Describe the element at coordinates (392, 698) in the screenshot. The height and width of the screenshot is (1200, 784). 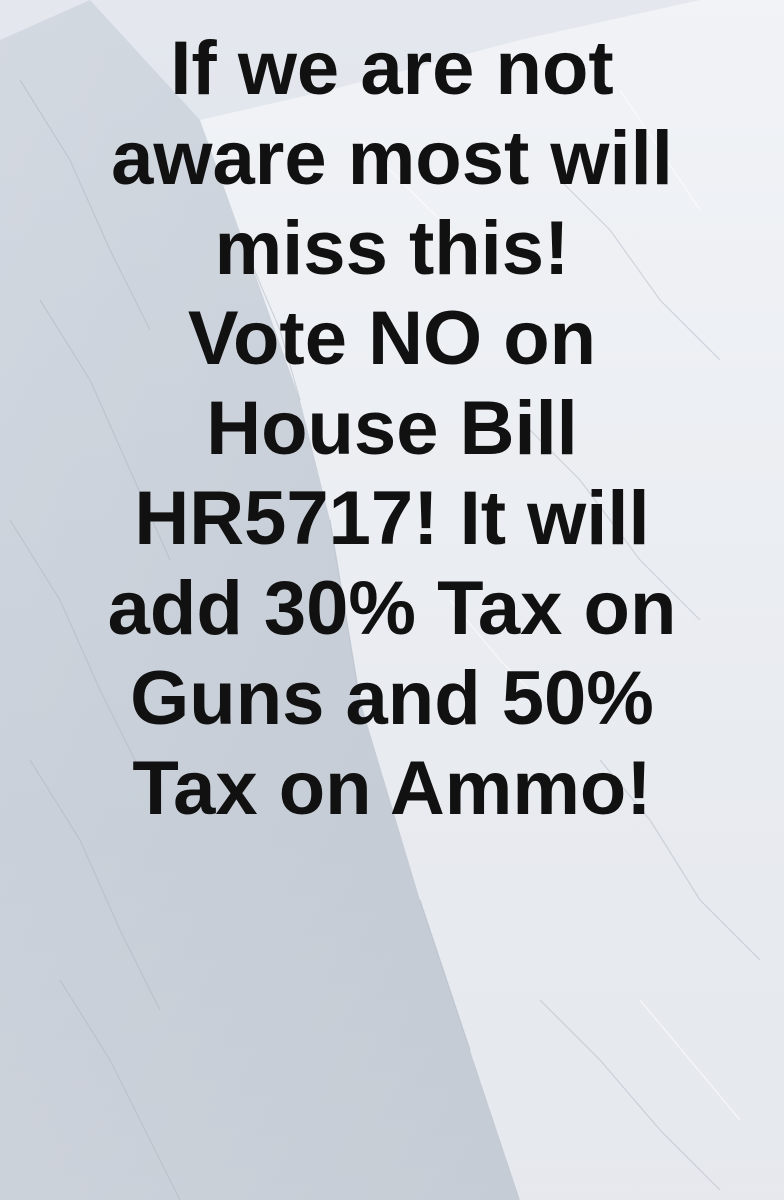
I see `headline-line-8: Guns and 50%` at that location.